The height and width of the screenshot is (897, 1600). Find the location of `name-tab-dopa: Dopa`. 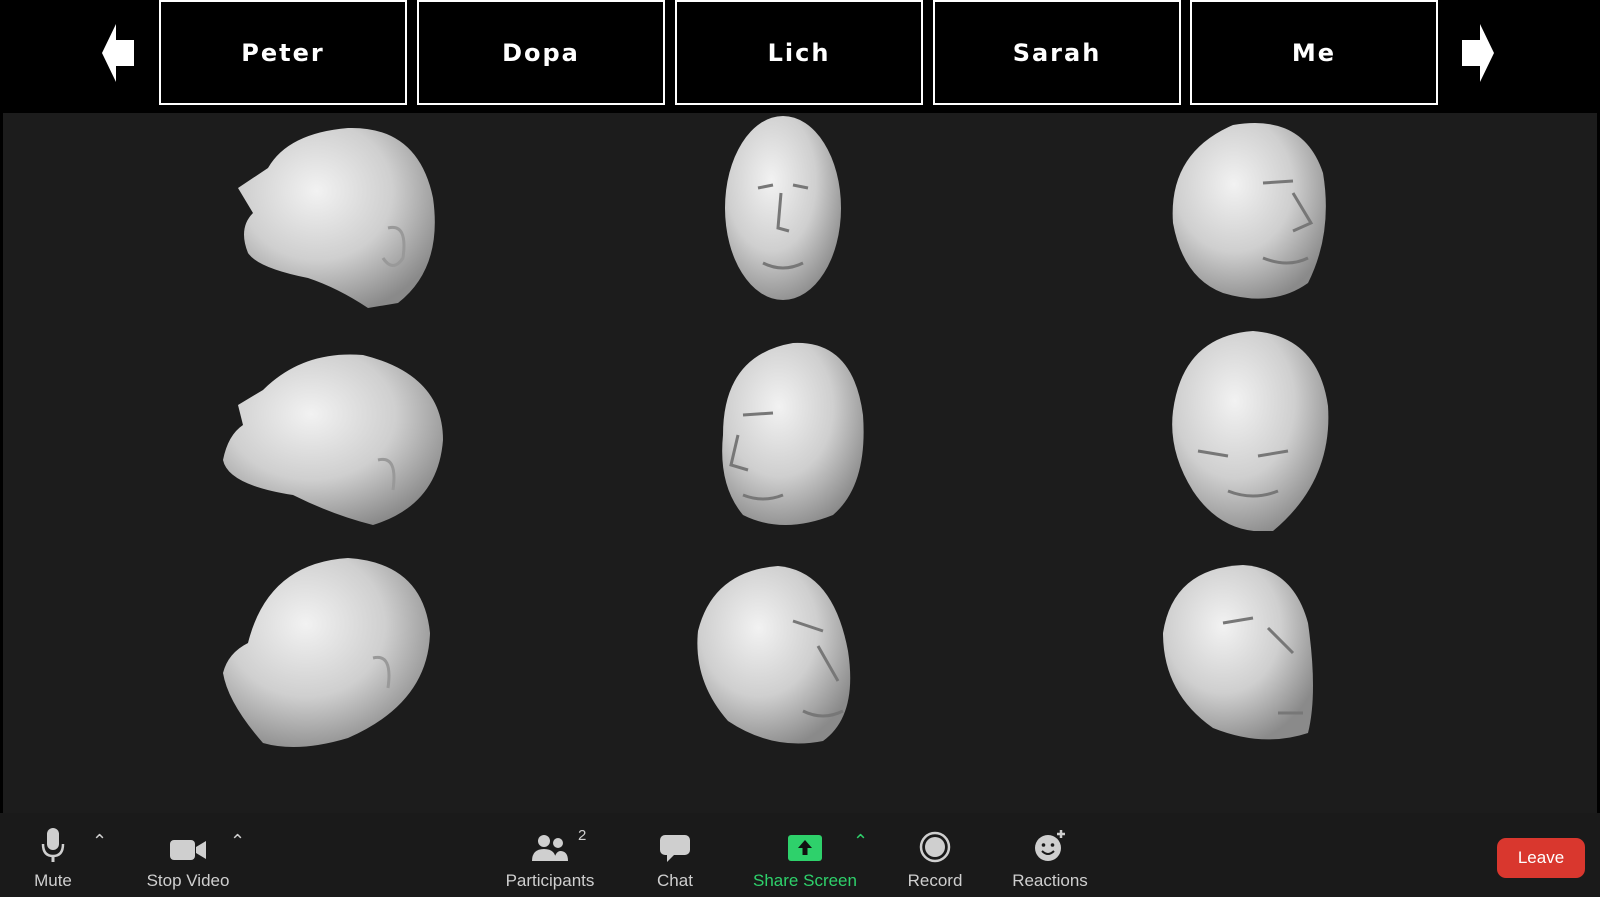

name-tab-dopa: Dopa is located at coordinates (541, 52).